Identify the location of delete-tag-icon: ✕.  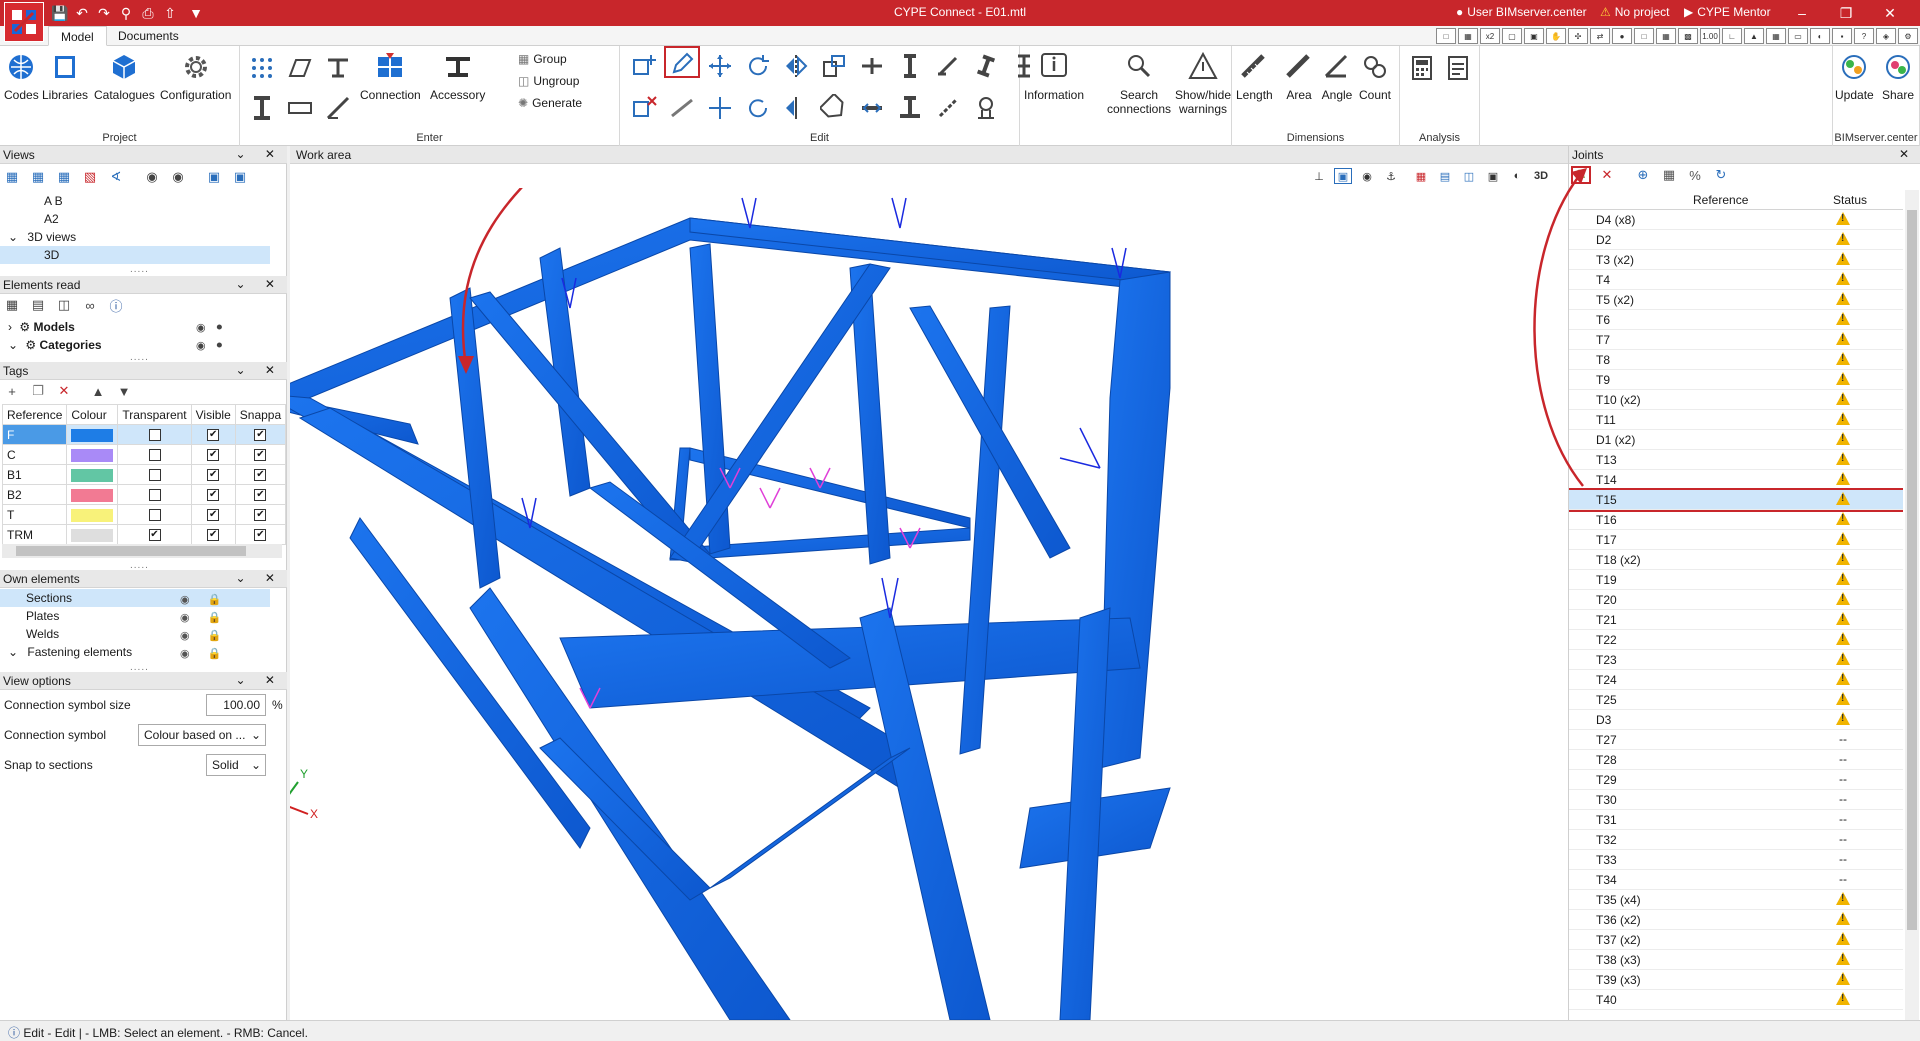
(64, 391).